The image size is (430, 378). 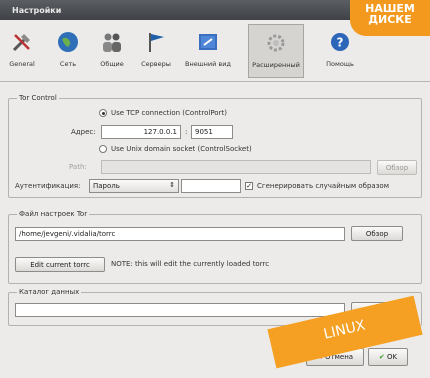 I want to click on tab-general: General, so click(x=22, y=51).